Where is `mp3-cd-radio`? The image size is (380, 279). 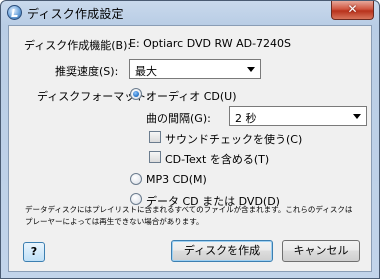 mp3-cd-radio is located at coordinates (136, 179).